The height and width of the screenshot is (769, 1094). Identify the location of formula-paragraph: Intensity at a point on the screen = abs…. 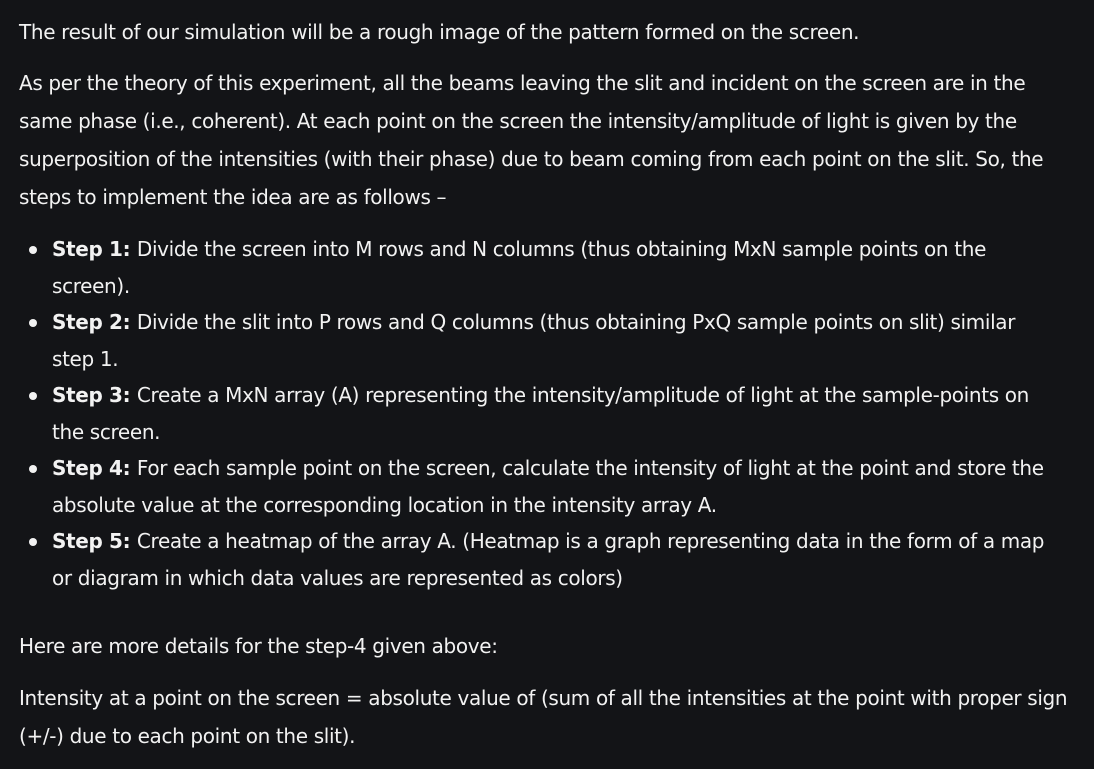
(543, 717).